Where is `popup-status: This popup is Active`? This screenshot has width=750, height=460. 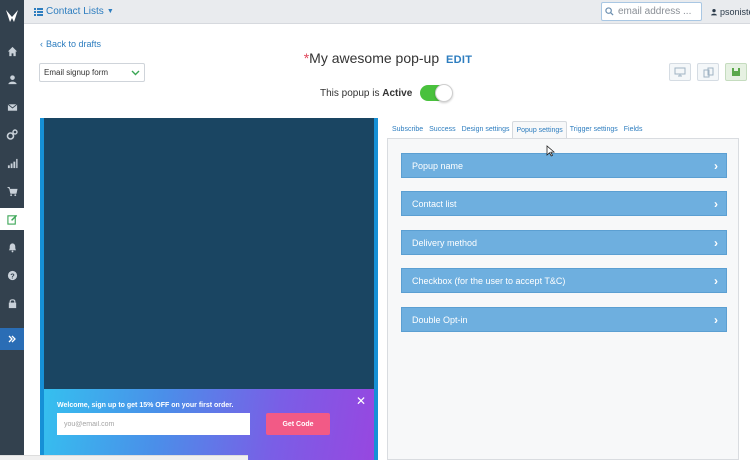 popup-status: This popup is Active is located at coordinates (387, 93).